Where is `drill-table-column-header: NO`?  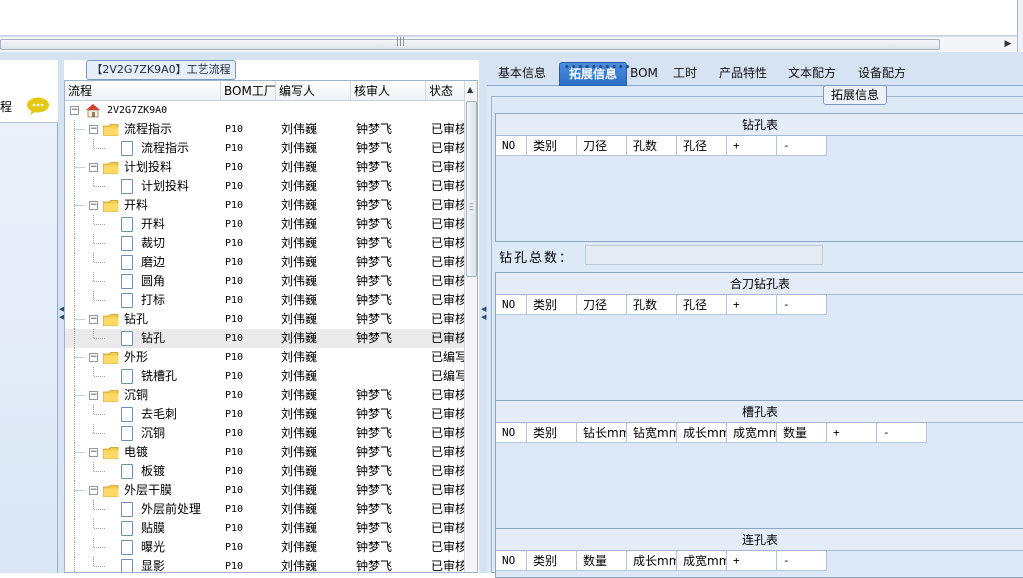 drill-table-column-header: NO is located at coordinates (511, 146).